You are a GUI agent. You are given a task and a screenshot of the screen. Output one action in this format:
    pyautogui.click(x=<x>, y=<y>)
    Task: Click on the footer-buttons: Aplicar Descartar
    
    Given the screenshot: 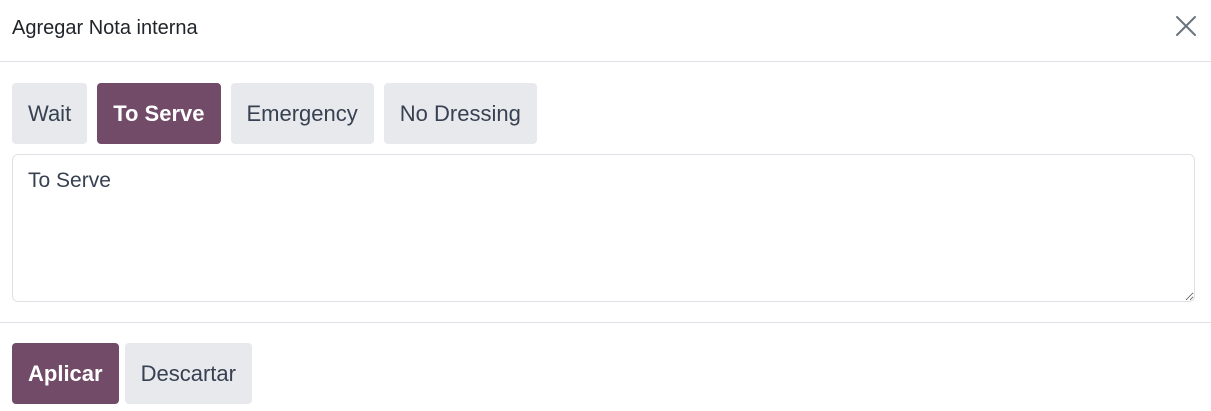 What is the action you would take?
    pyautogui.click(x=132, y=373)
    